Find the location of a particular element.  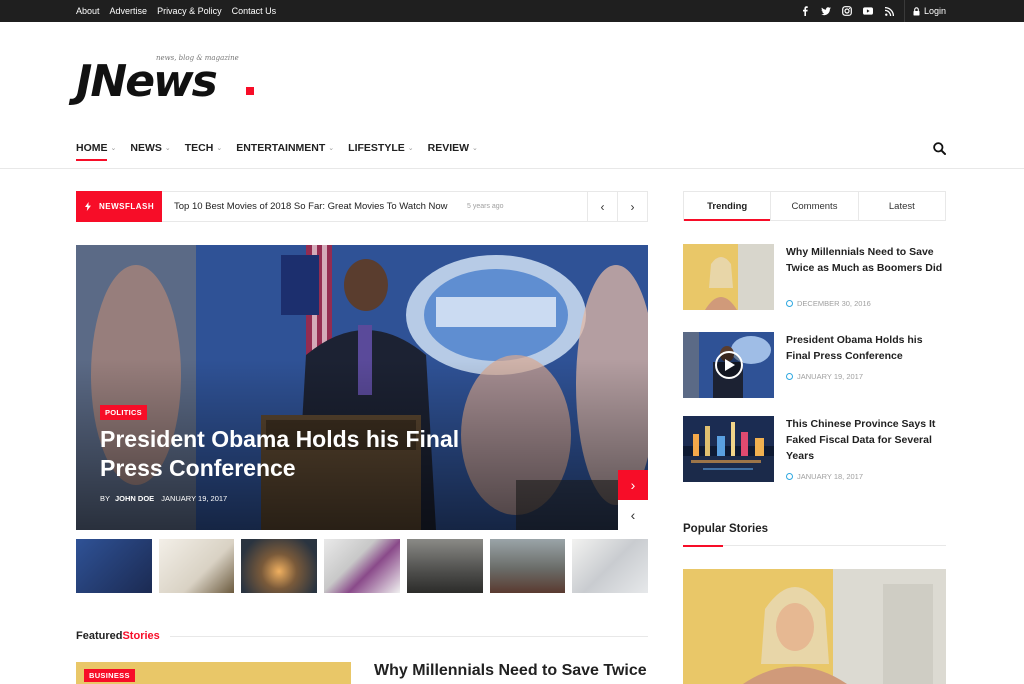

hero-author: JOHN DOE is located at coordinates (134, 498).